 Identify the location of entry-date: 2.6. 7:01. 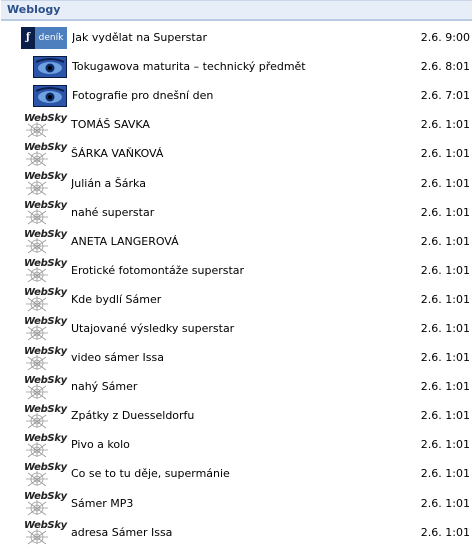
(445, 96).